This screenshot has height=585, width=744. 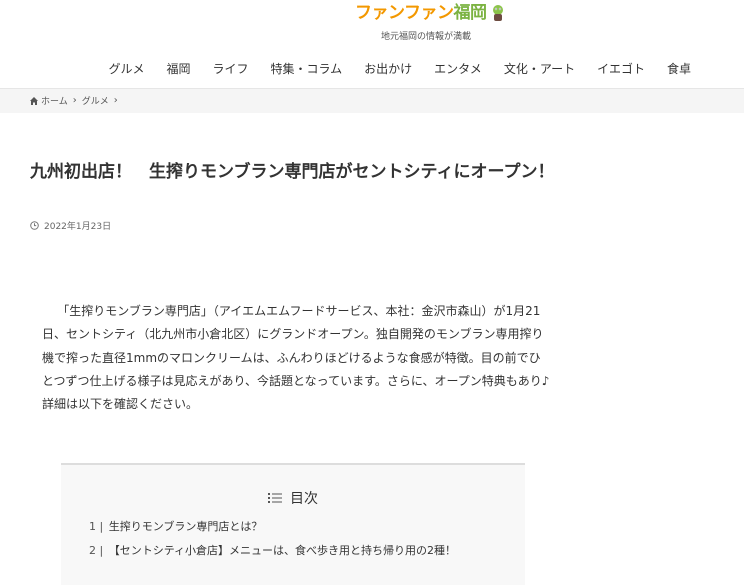 What do you see at coordinates (78, 227) in the screenshot?
I see `date-text: 2022年1月23日` at bounding box center [78, 227].